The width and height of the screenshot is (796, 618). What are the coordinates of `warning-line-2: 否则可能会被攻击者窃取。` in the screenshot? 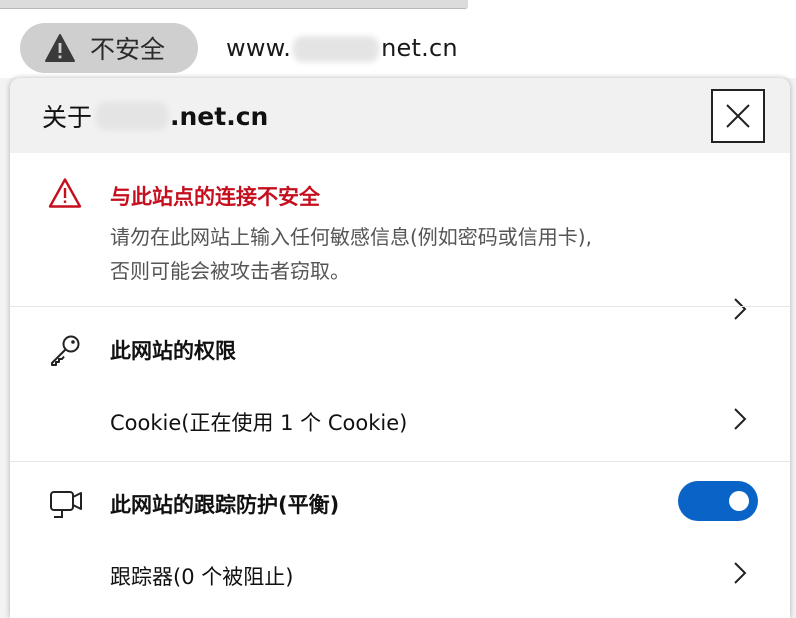 It's located at (230, 271).